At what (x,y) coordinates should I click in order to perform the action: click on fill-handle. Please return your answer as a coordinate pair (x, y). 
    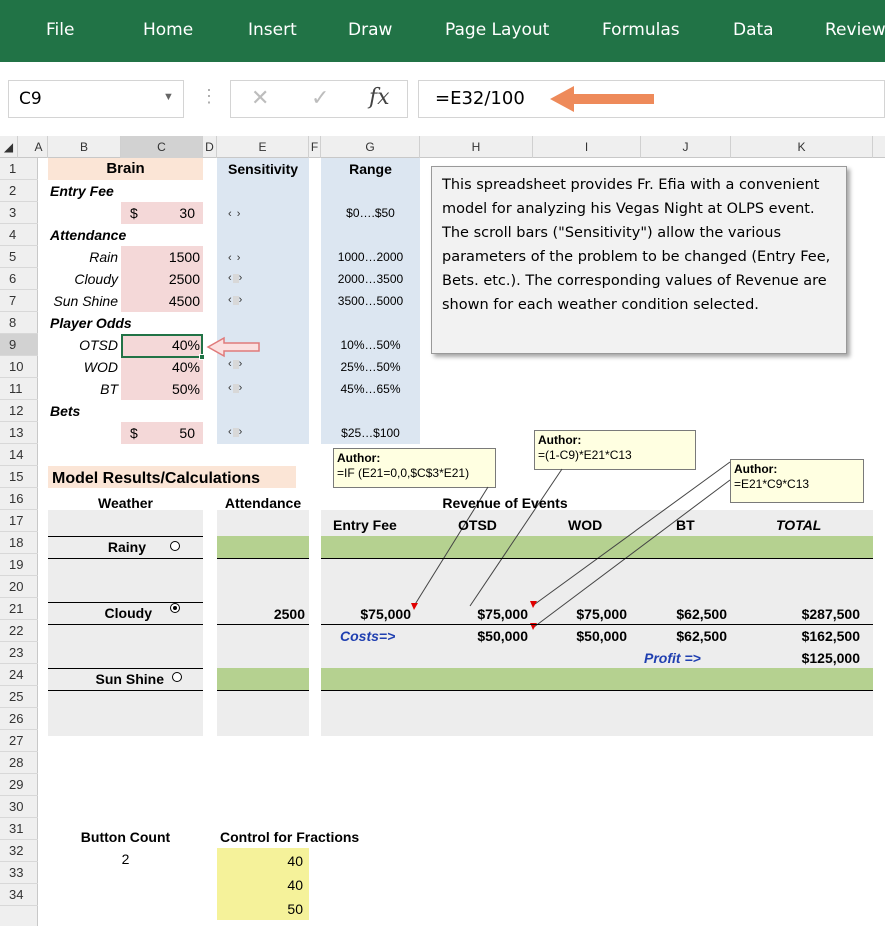
    Looking at the image, I should click on (202, 357).